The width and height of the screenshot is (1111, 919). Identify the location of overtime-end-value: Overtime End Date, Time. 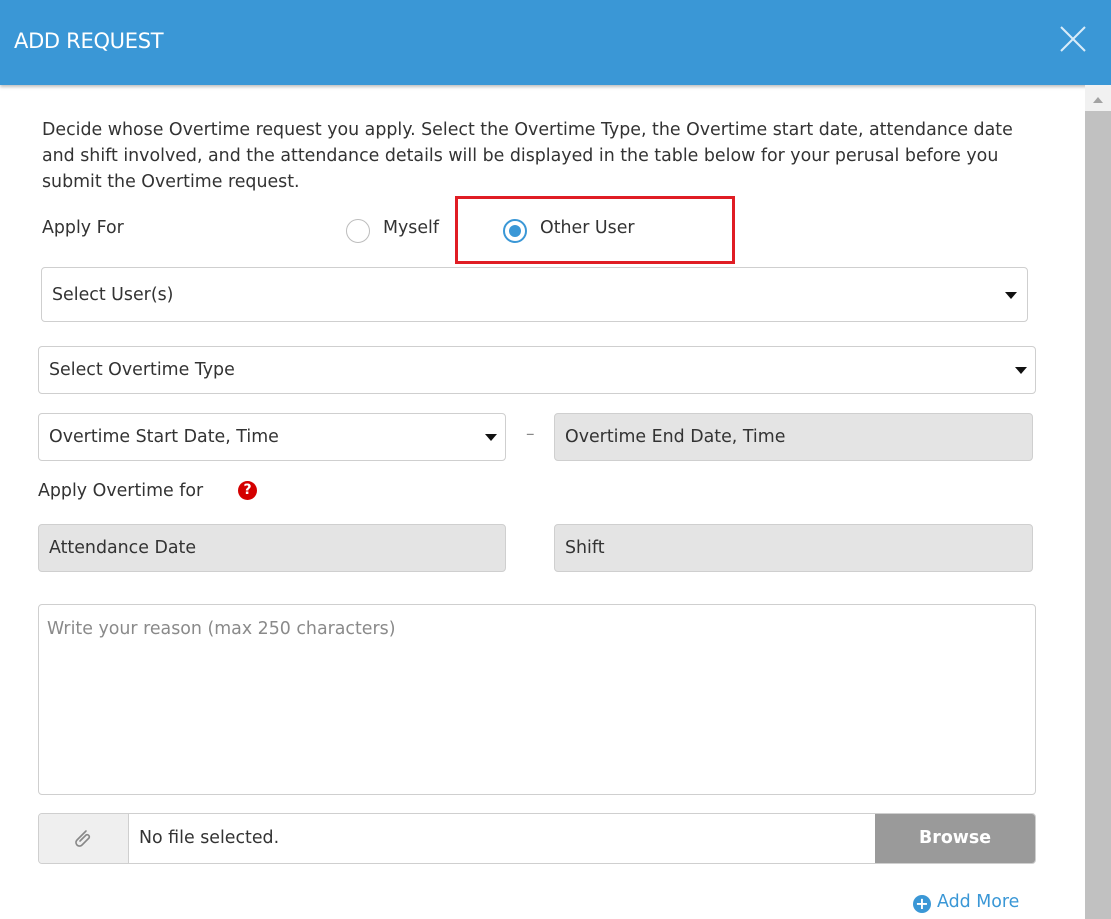
(675, 437).